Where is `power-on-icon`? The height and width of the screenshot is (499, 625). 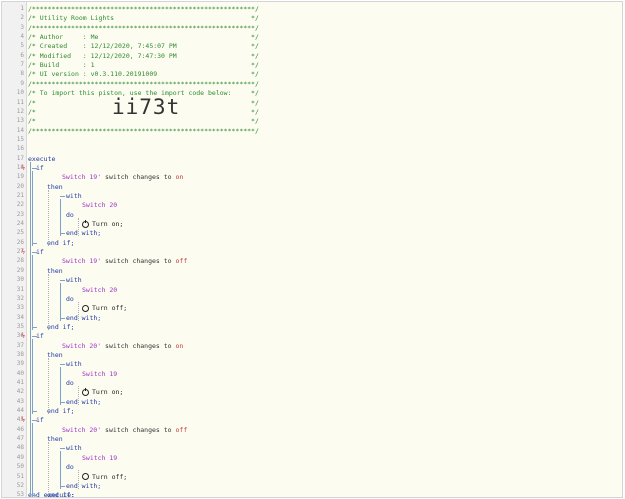
power-on-icon is located at coordinates (85, 223).